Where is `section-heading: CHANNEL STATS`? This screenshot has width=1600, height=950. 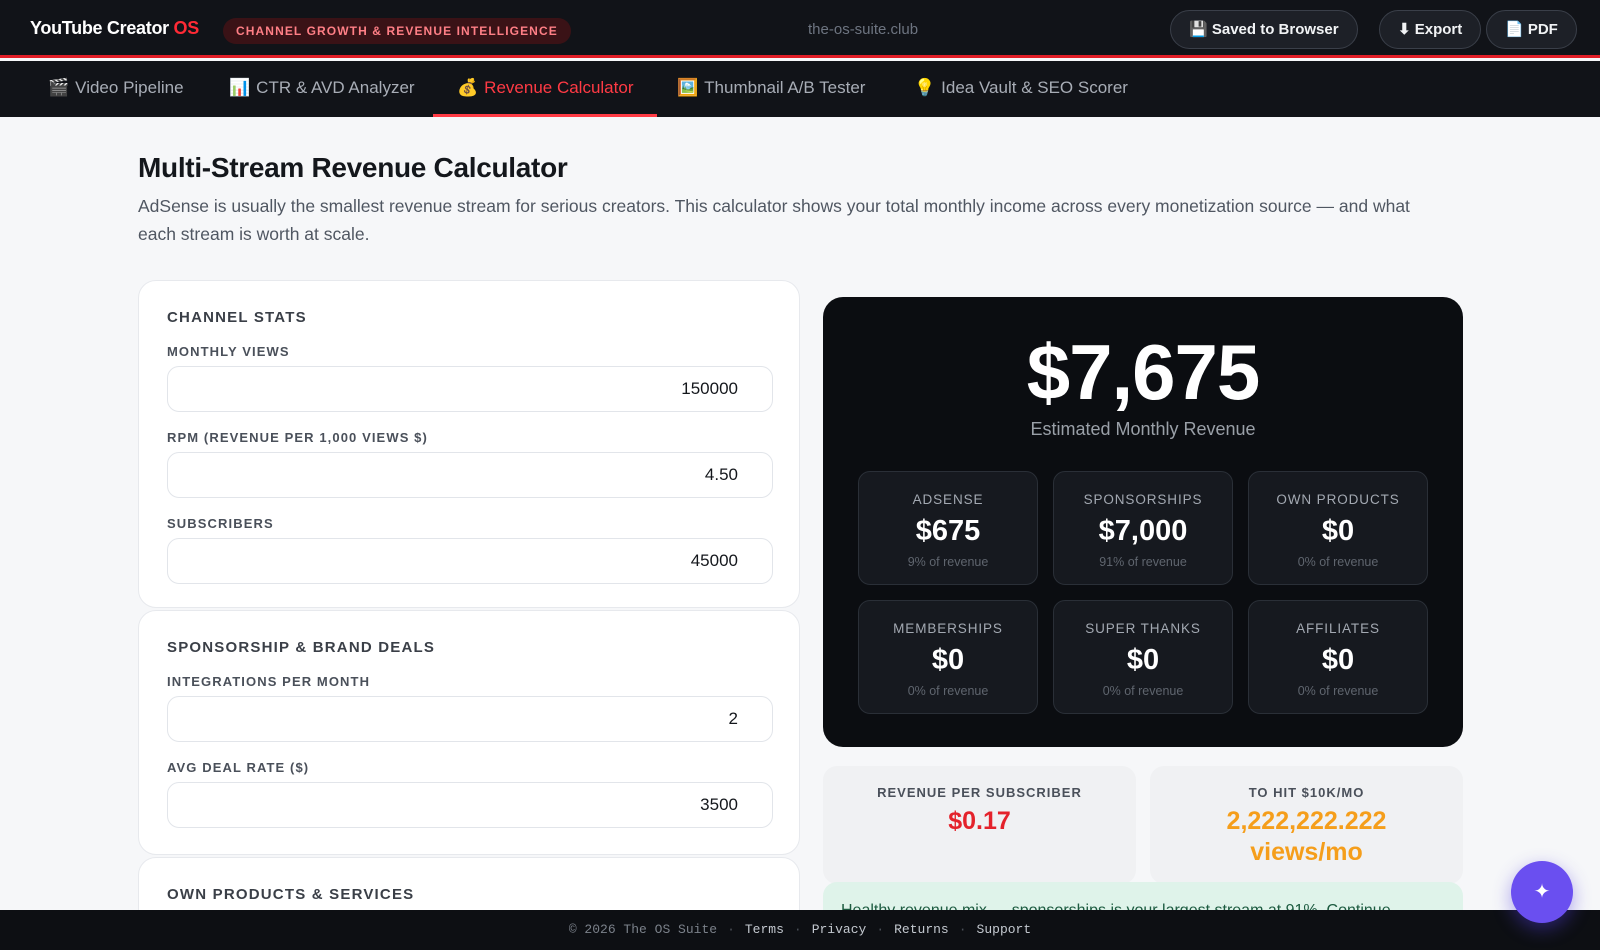
section-heading: CHANNEL STATS is located at coordinates (237, 317).